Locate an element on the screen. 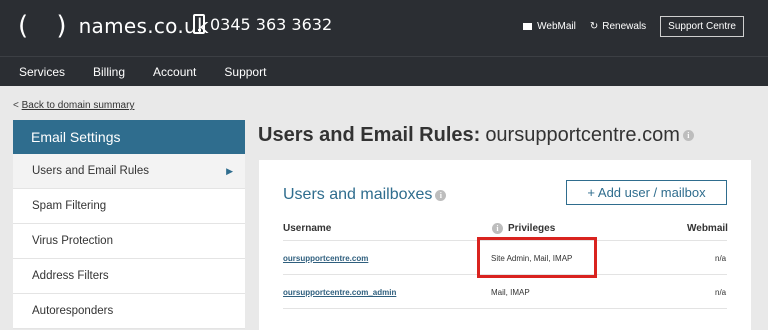 The height and width of the screenshot is (330, 768). nav-account: Account is located at coordinates (174, 72).